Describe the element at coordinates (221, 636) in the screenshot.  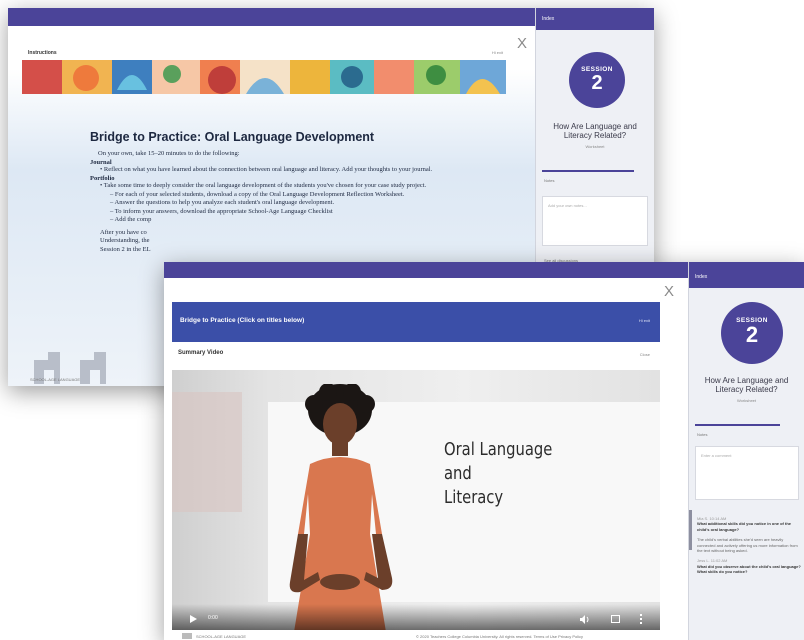
I see `footer-caption: SCHOOL-AGE LANGUAGE` at that location.